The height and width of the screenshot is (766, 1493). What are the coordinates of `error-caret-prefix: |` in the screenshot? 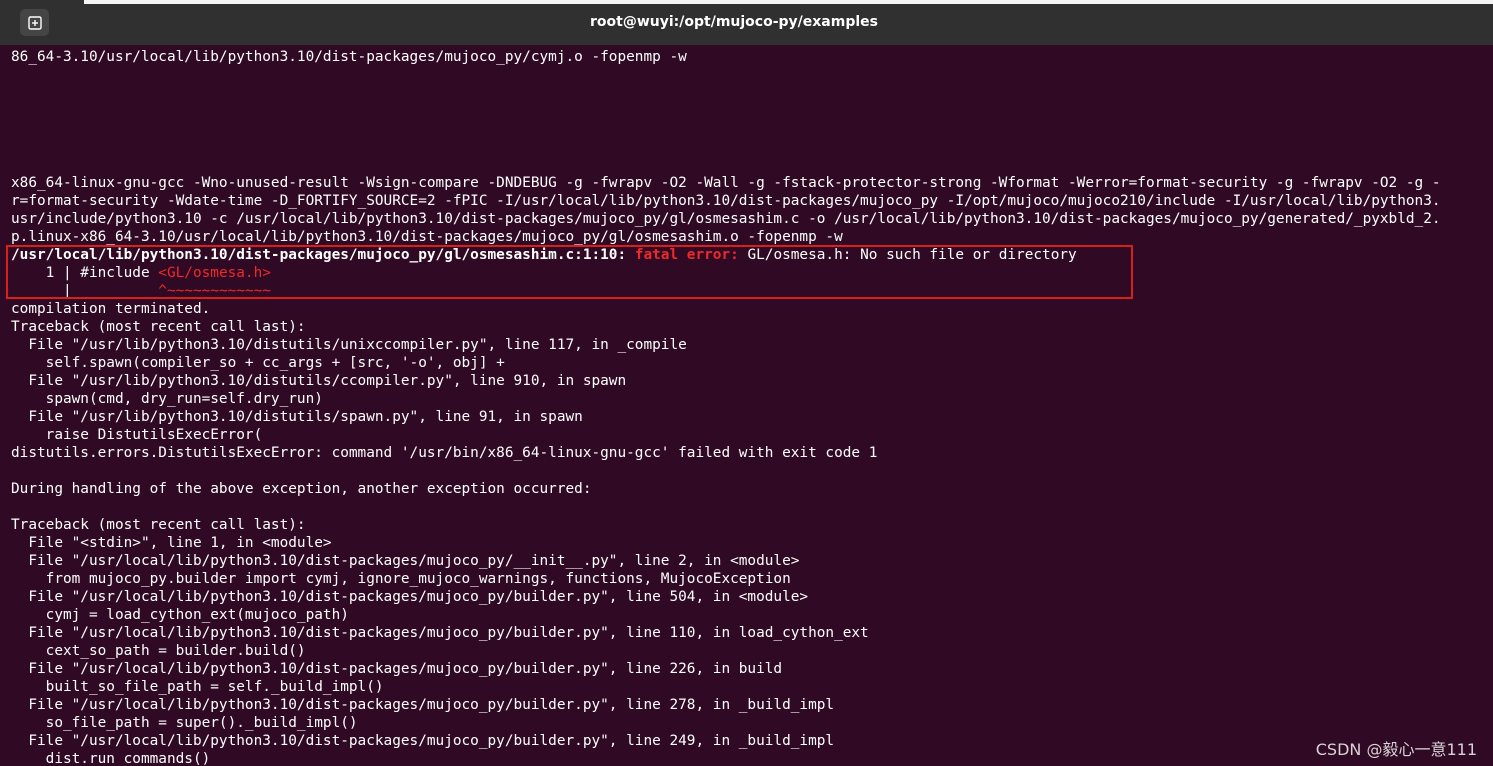 It's located at (85, 291).